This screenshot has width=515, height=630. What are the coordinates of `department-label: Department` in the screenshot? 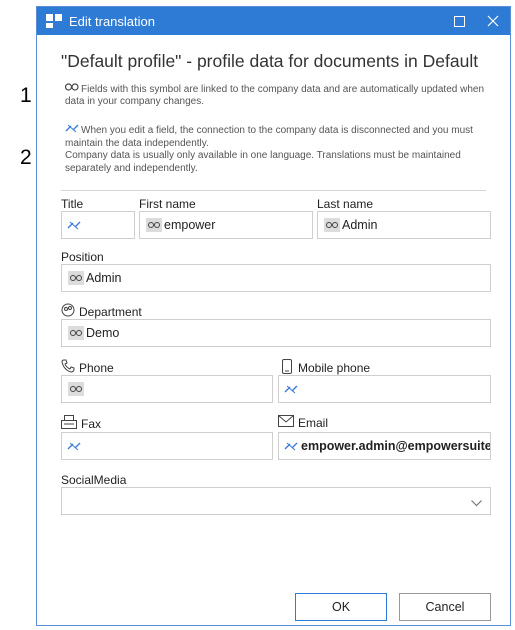 It's located at (110, 311).